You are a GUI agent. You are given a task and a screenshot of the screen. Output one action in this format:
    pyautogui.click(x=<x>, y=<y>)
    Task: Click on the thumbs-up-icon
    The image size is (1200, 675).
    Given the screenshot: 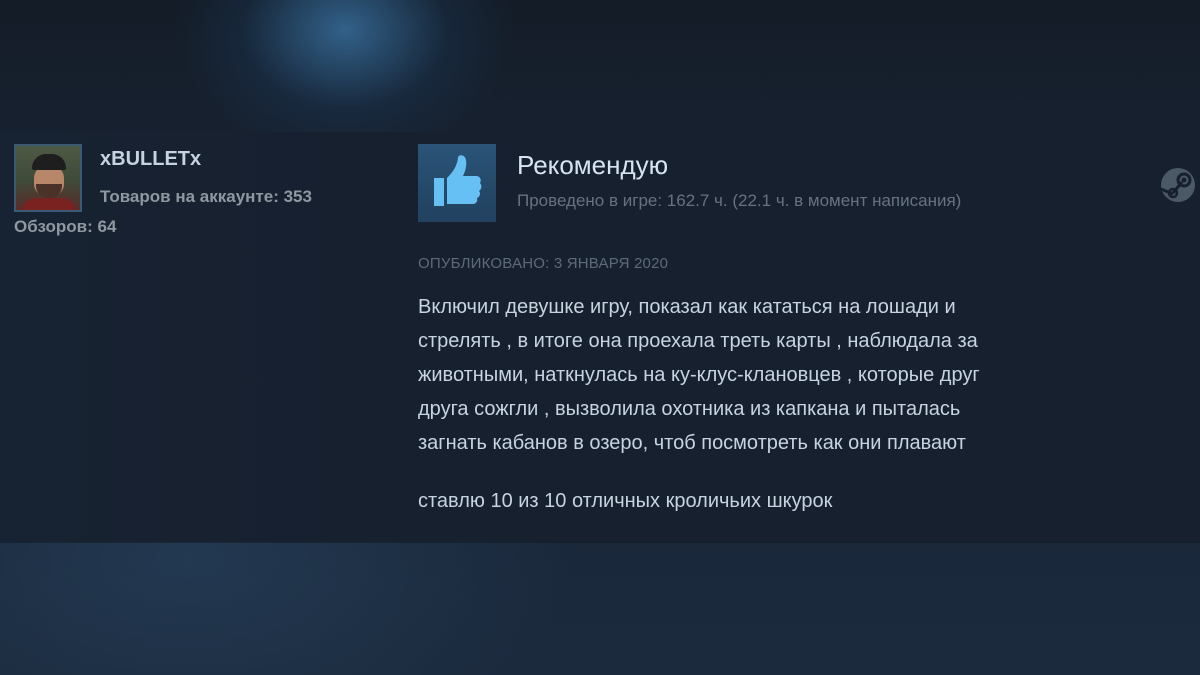 What is the action you would take?
    pyautogui.click(x=457, y=183)
    